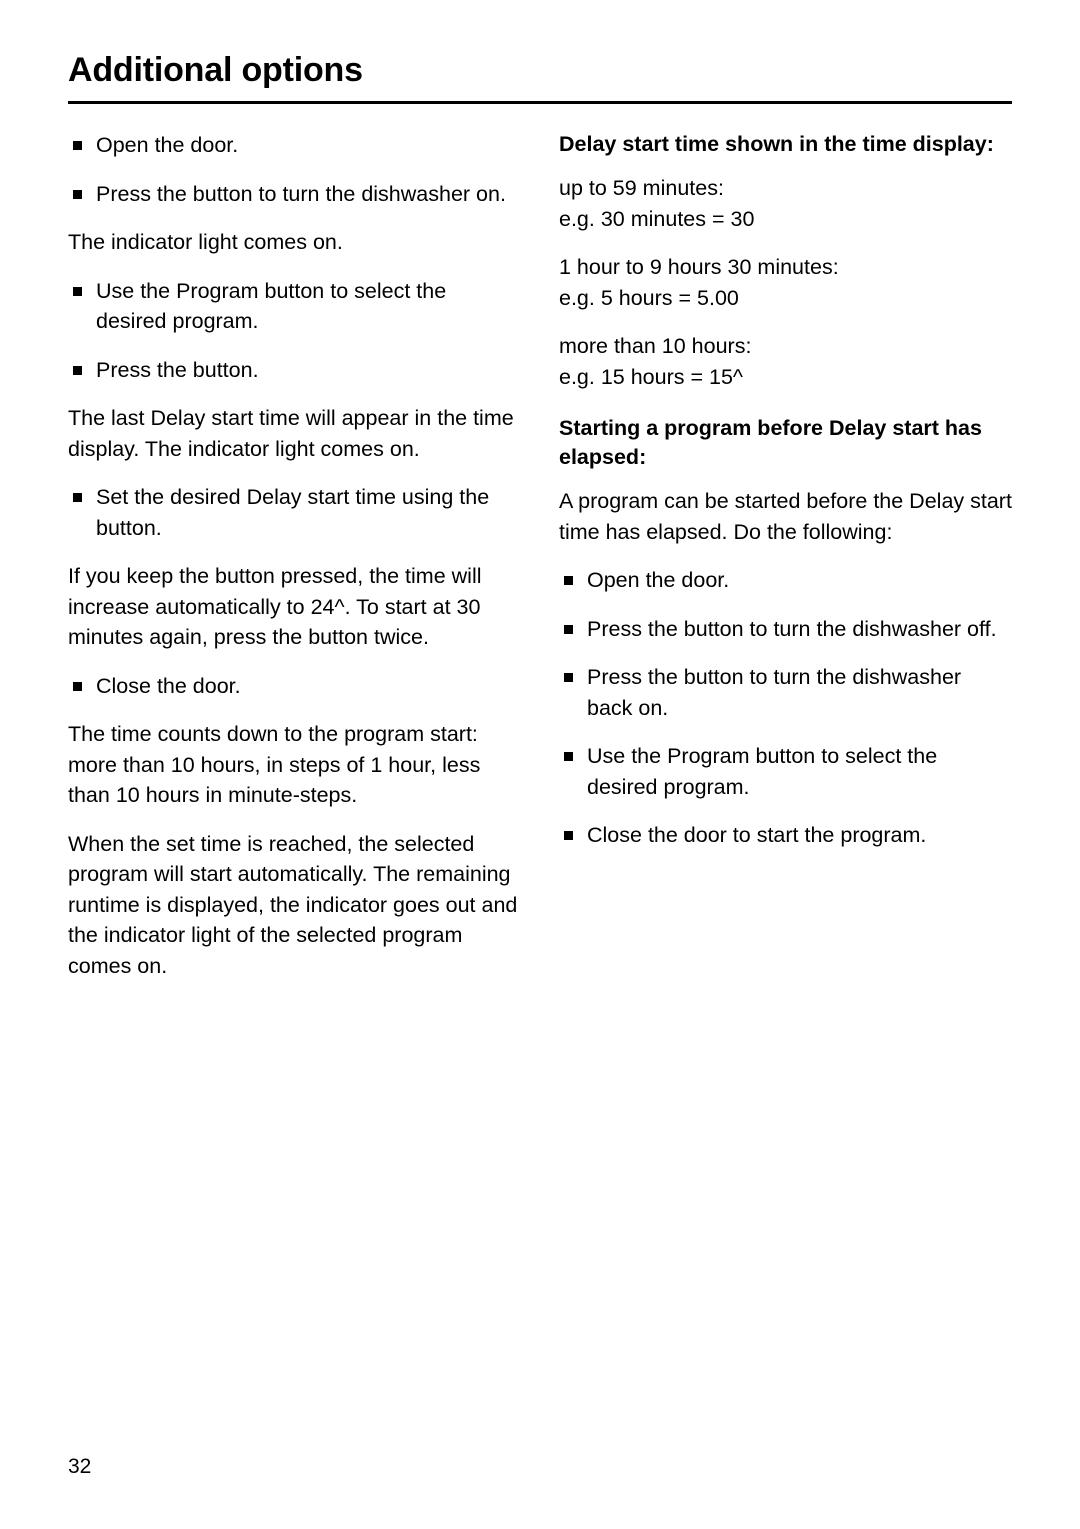  I want to click on list-item: Press the button., so click(294, 370).